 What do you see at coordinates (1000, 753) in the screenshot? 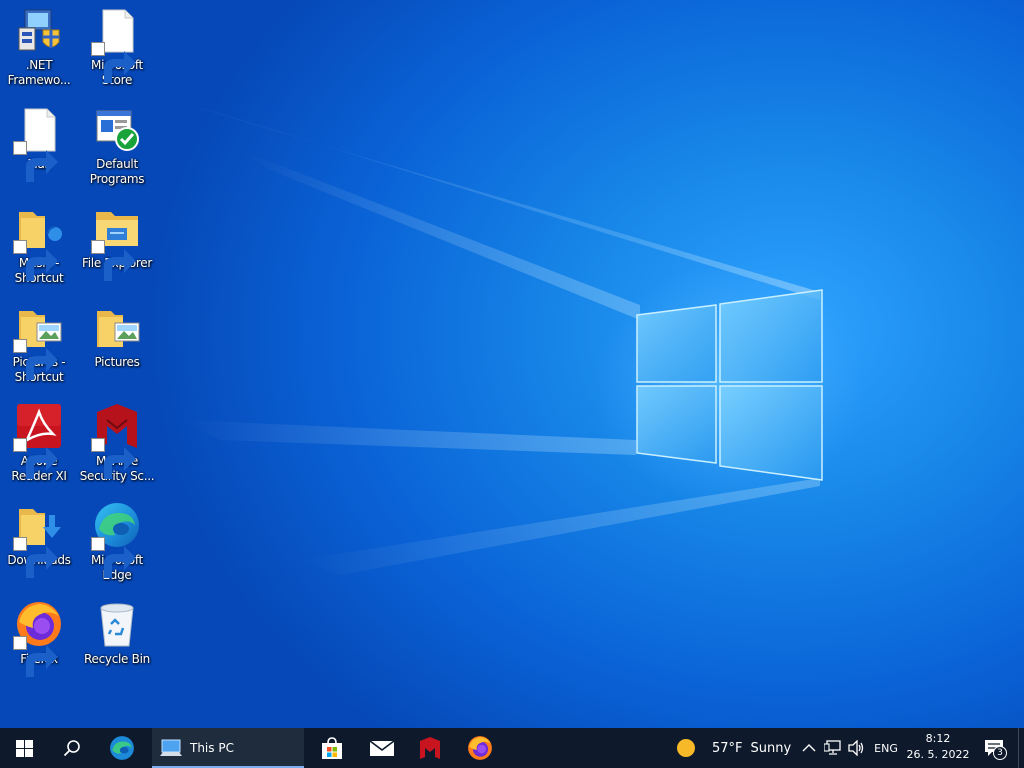
I see `notification-count-badge: 3` at bounding box center [1000, 753].